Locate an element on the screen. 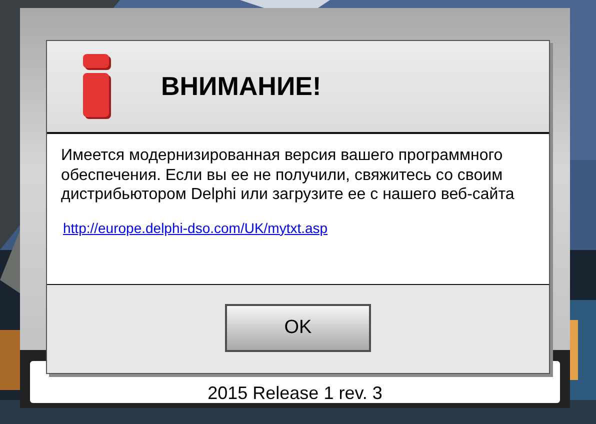 The image size is (596, 424). message-text: Имеется модернизированная версия вашего программного обеспечения. Если вы ее не получили, свяжитесь со своим дистрибьютором Delphi или загрузите ее с нашего веб-сайта is located at coordinates (288, 175).